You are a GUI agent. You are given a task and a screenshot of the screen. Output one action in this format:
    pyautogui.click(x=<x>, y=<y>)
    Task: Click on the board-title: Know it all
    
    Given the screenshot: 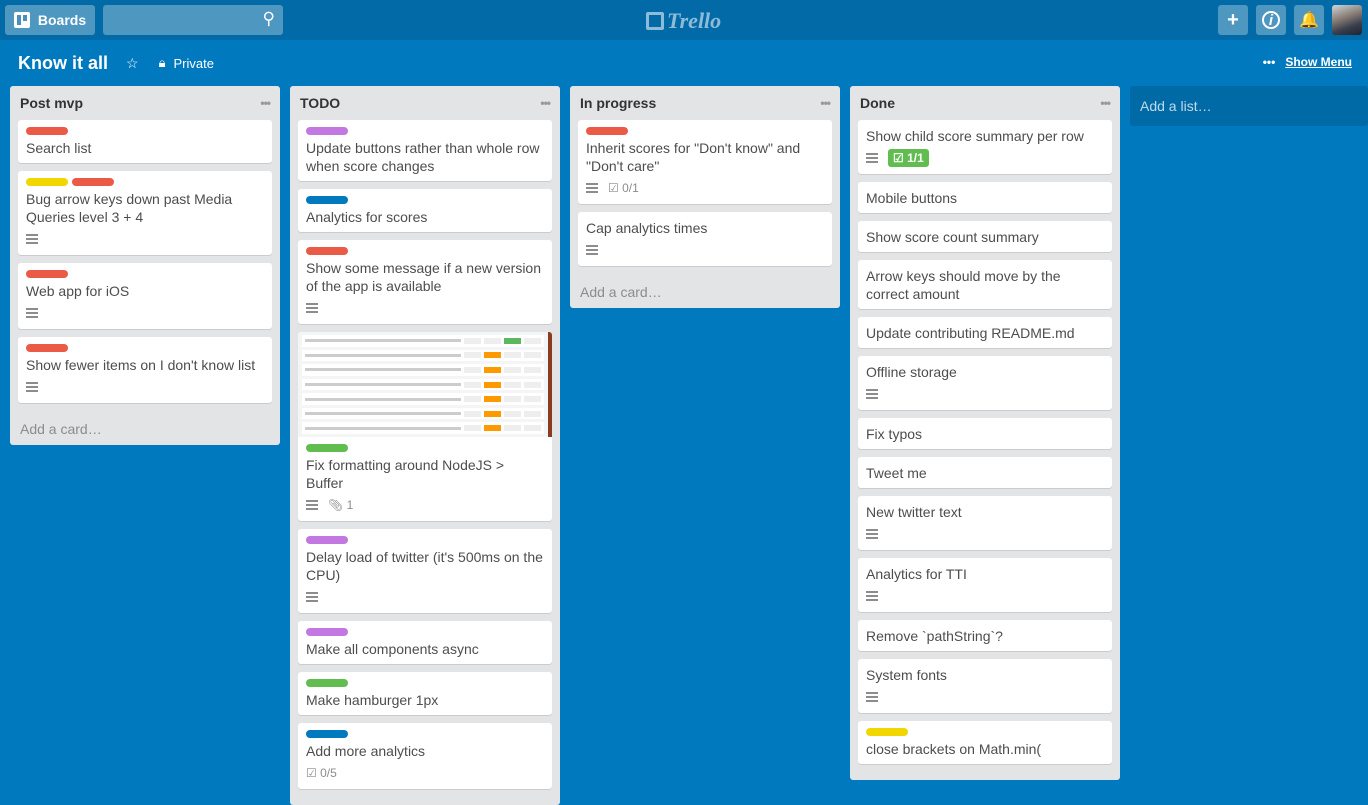 What is the action you would take?
    pyautogui.click(x=63, y=63)
    